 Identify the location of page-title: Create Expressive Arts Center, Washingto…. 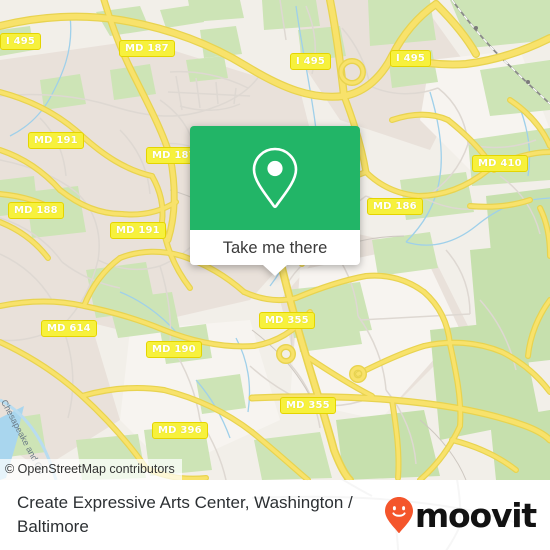
(185, 514).